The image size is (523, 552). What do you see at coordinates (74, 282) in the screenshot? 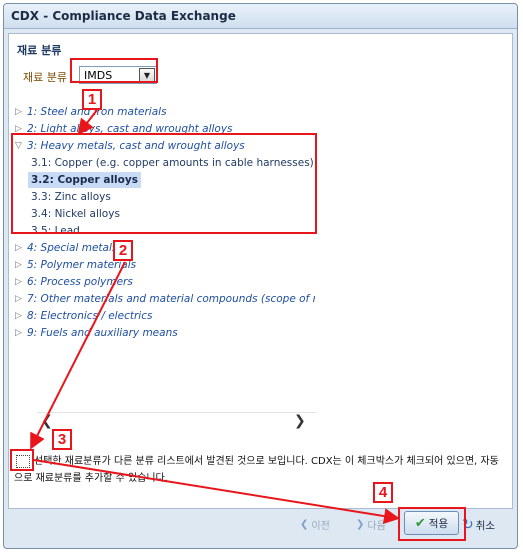
I see `tree-node: ▷ 6: Process polymers` at bounding box center [74, 282].